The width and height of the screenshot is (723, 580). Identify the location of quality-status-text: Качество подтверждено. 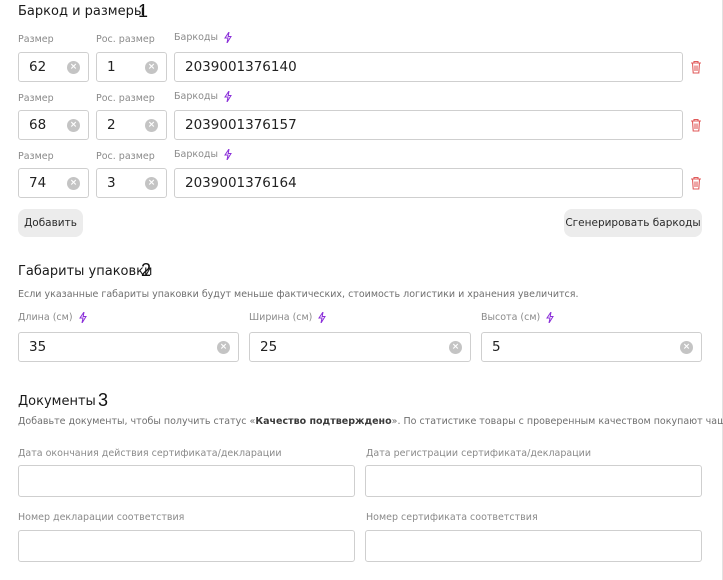
(323, 421).